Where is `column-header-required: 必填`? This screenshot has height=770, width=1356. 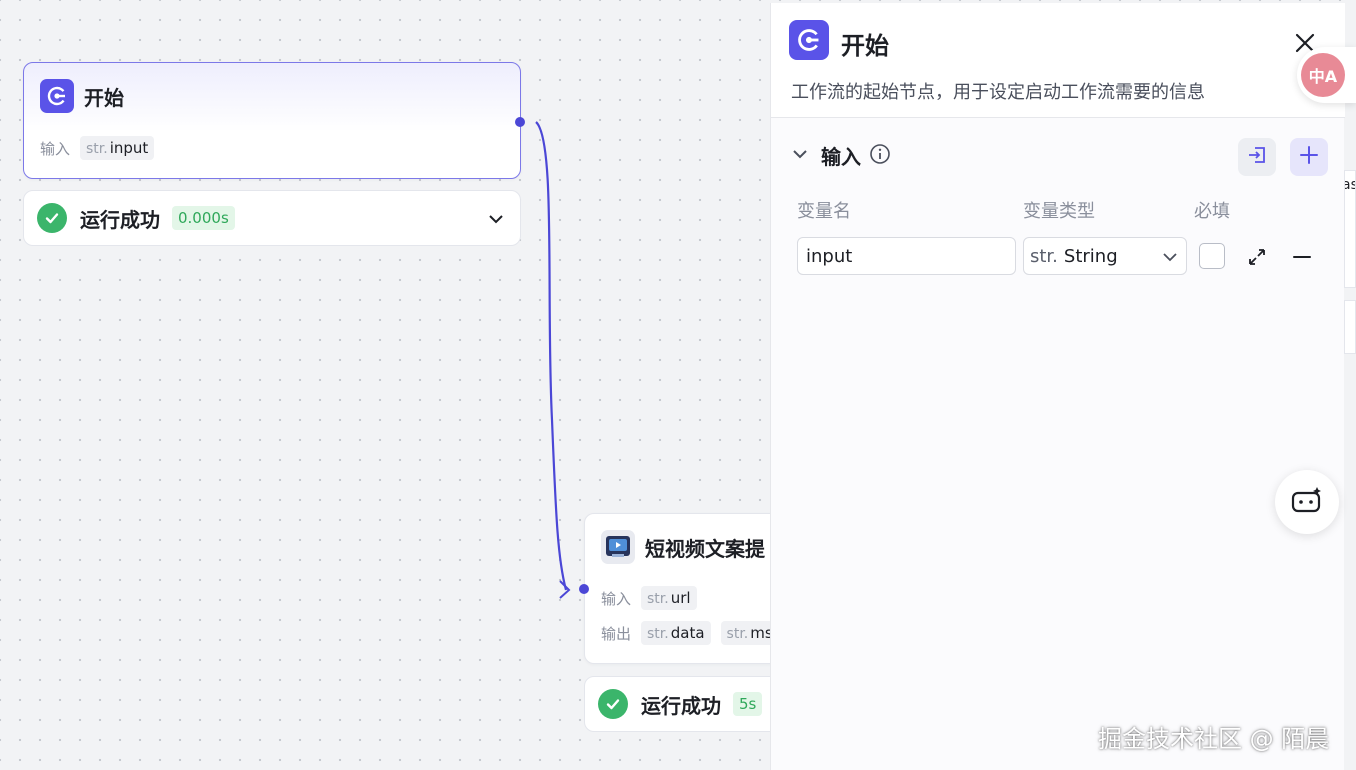 column-header-required: 必填 is located at coordinates (1212, 211).